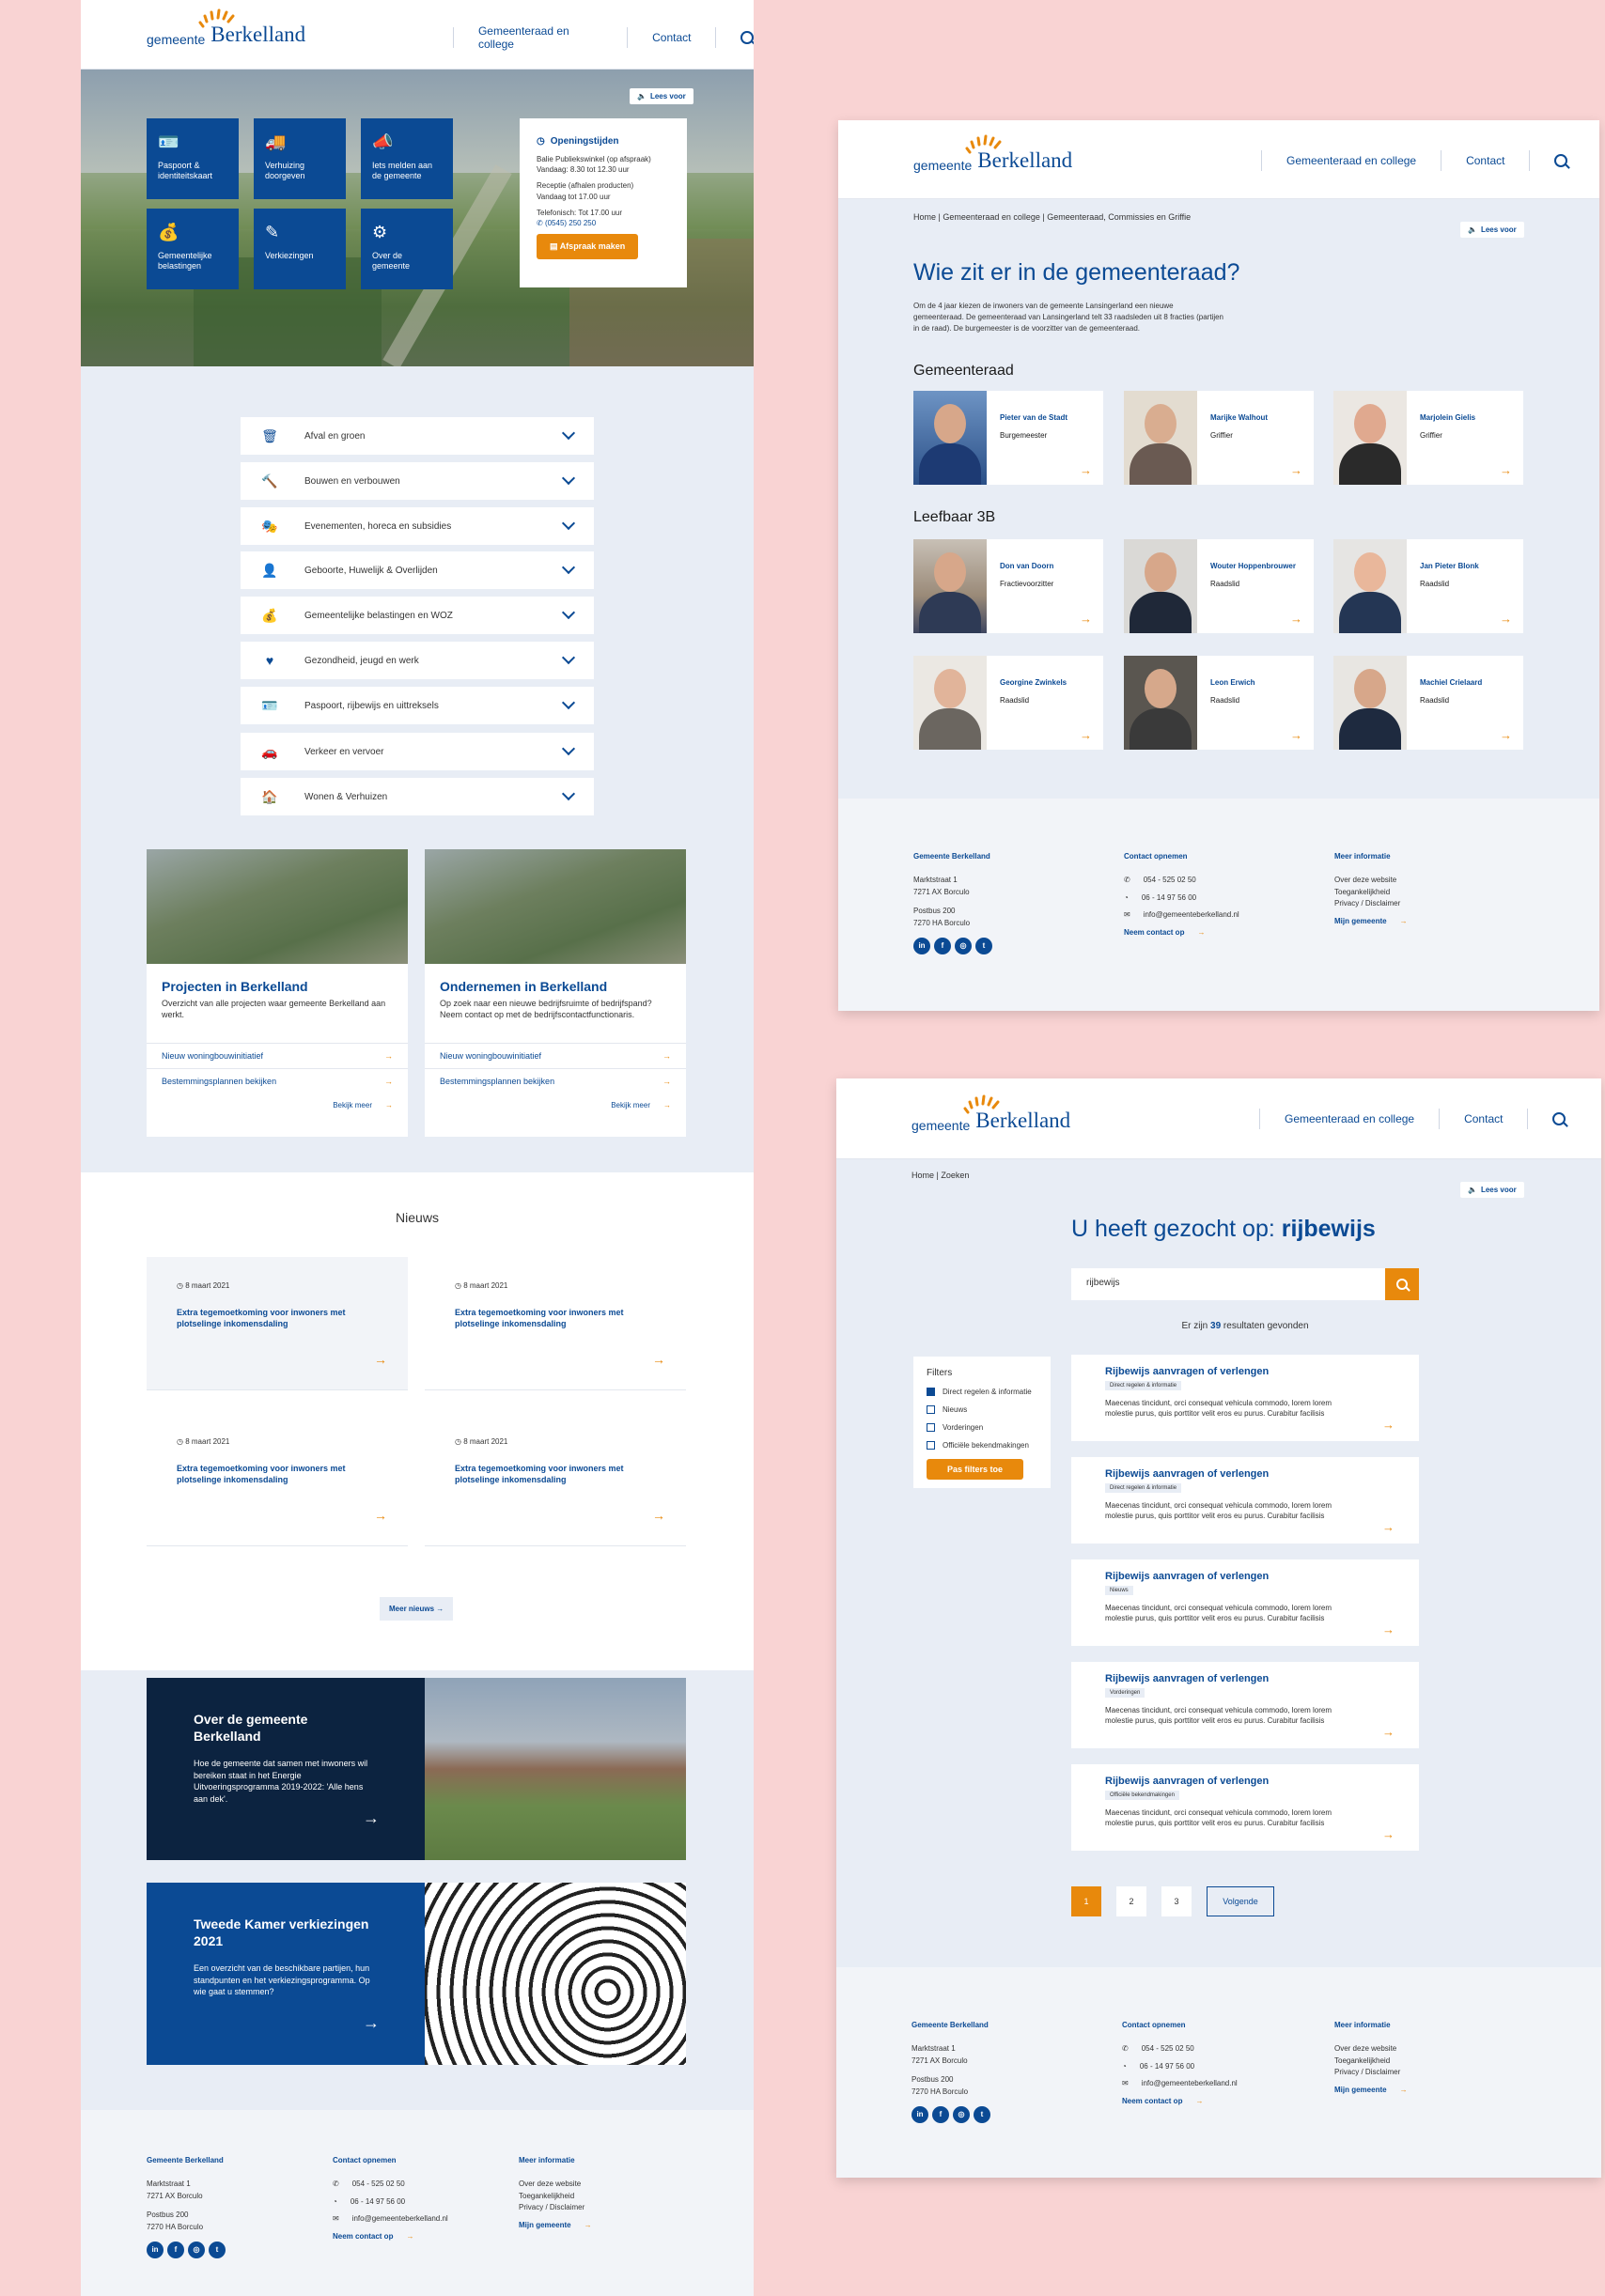 The height and width of the screenshot is (2296, 1605). What do you see at coordinates (982, 1427) in the screenshot?
I see `filter-option: Vorderingen` at bounding box center [982, 1427].